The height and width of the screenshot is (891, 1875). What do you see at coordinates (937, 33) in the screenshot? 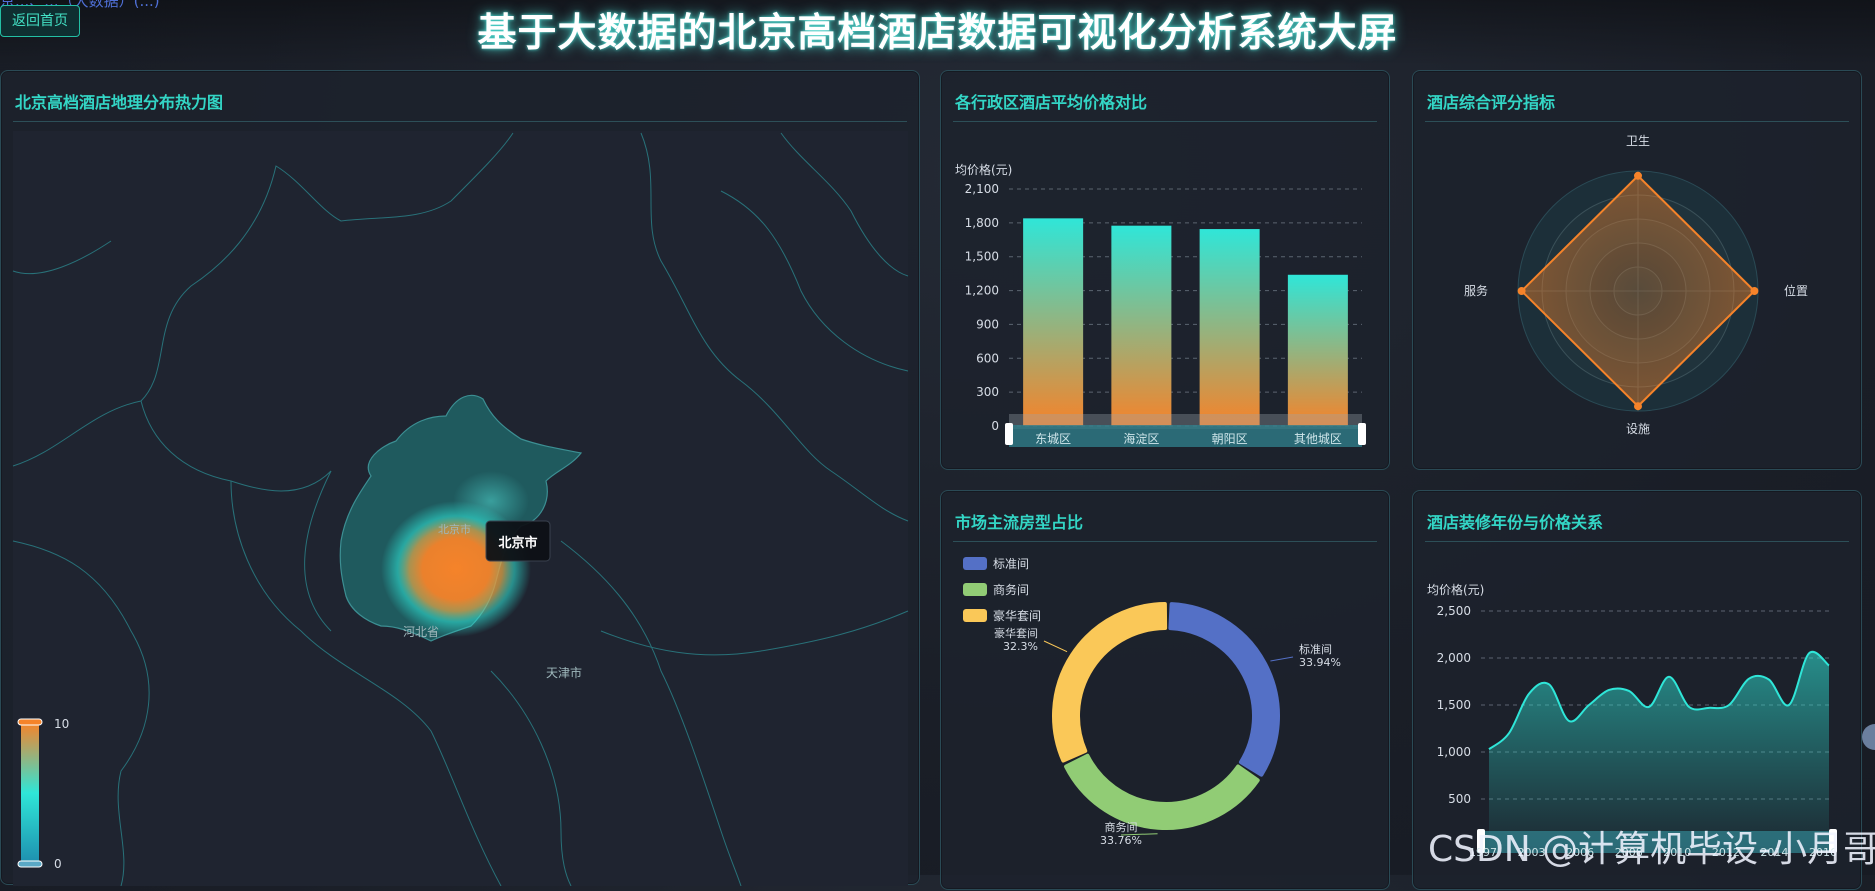
I see `page-title: 基于大数据的北京高档酒店数据可视化分析系统大屏` at bounding box center [937, 33].